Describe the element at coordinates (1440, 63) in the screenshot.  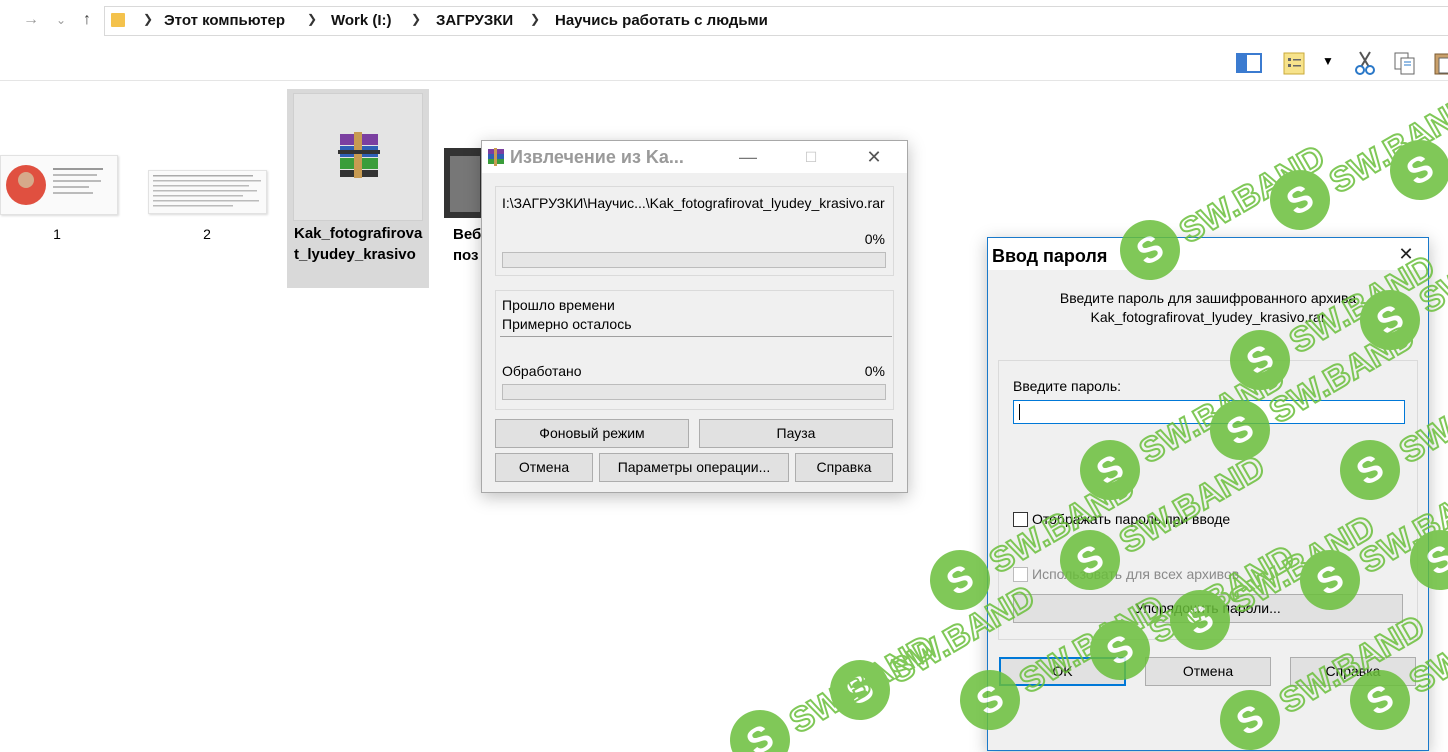
I see `paste-icon` at that location.